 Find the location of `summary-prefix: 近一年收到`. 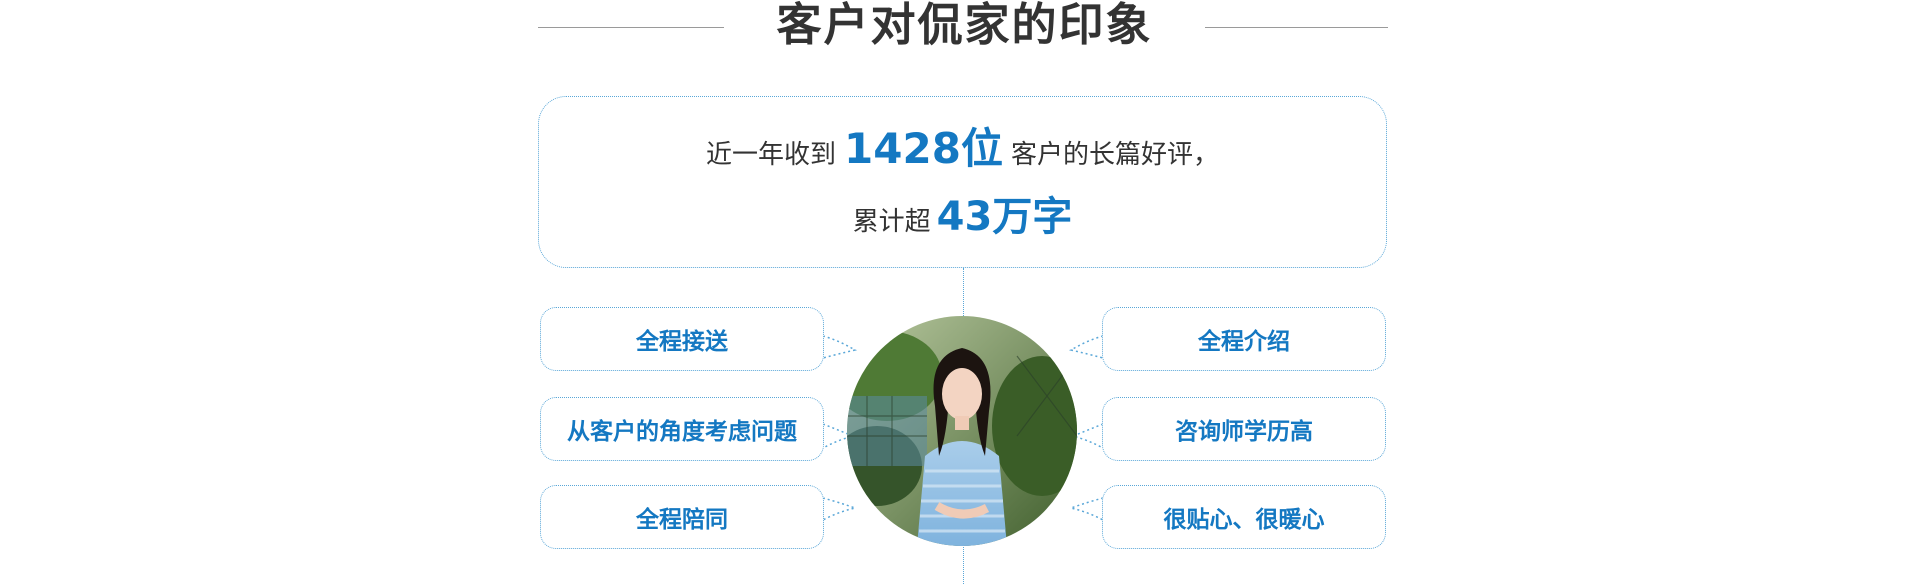

summary-prefix: 近一年收到 is located at coordinates (771, 155).